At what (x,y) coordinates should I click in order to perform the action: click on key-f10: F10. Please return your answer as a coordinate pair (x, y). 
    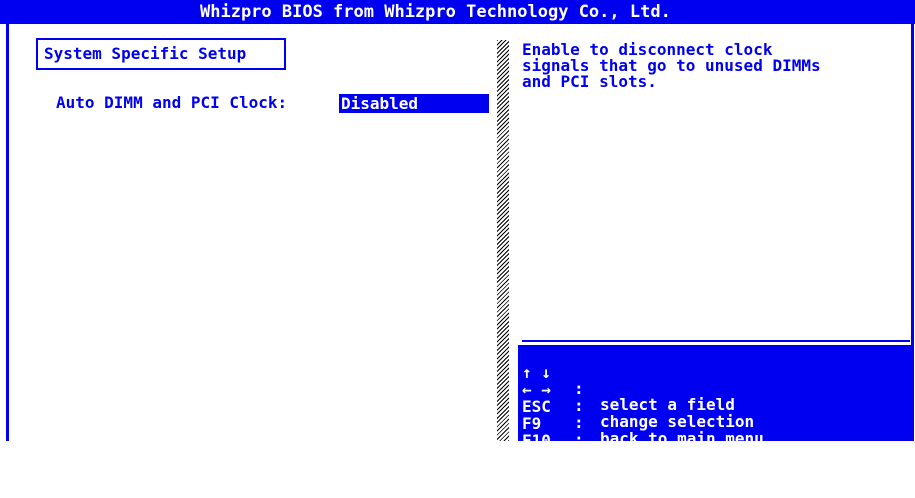
    Looking at the image, I should click on (536, 440).